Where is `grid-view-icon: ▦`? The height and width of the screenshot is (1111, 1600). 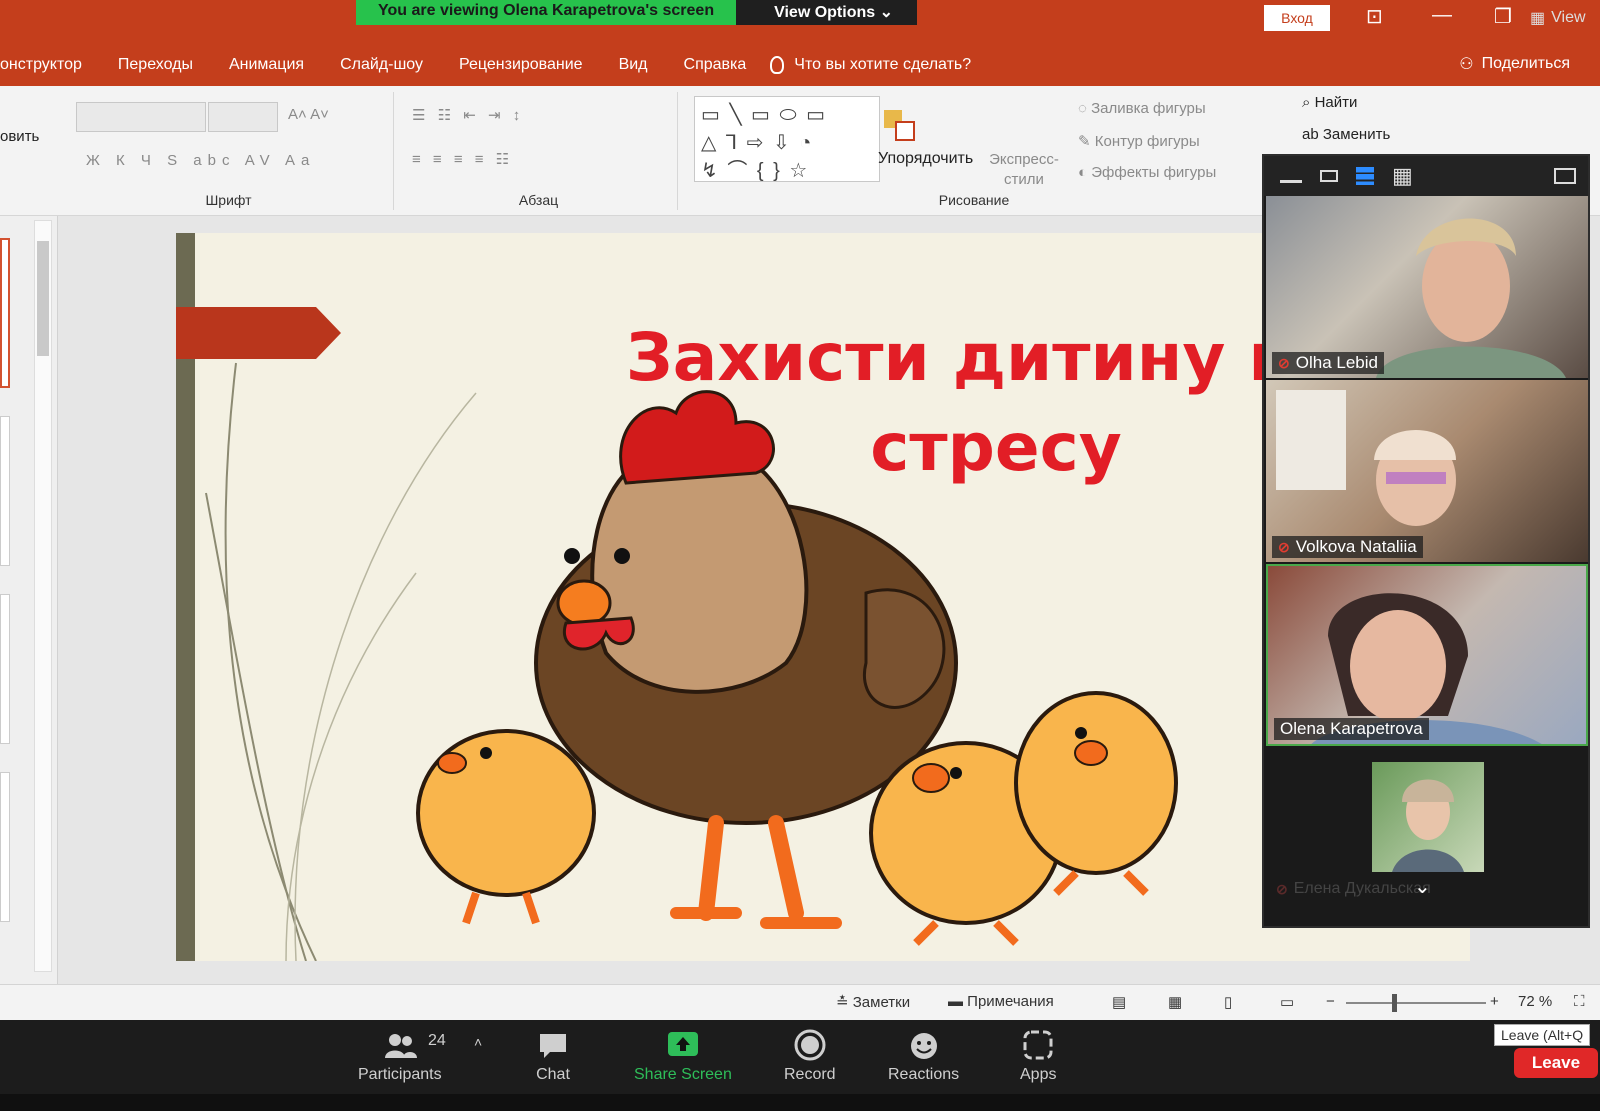
grid-view-icon: ▦ is located at coordinates (1538, 18).